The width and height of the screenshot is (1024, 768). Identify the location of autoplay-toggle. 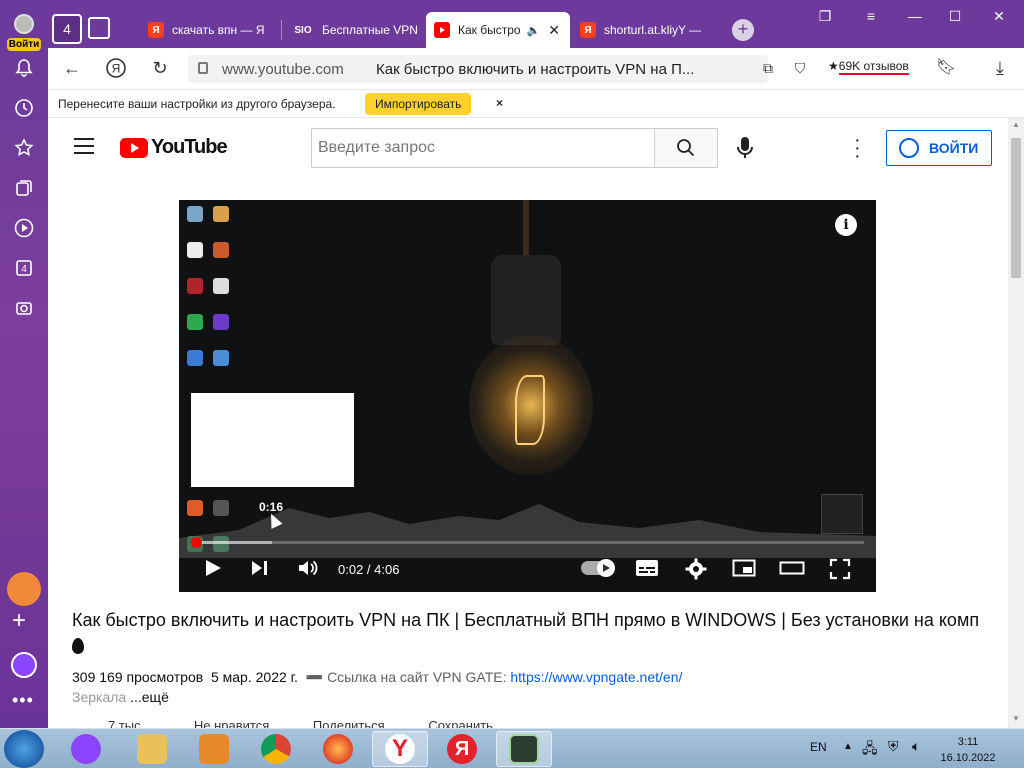
(598, 568).